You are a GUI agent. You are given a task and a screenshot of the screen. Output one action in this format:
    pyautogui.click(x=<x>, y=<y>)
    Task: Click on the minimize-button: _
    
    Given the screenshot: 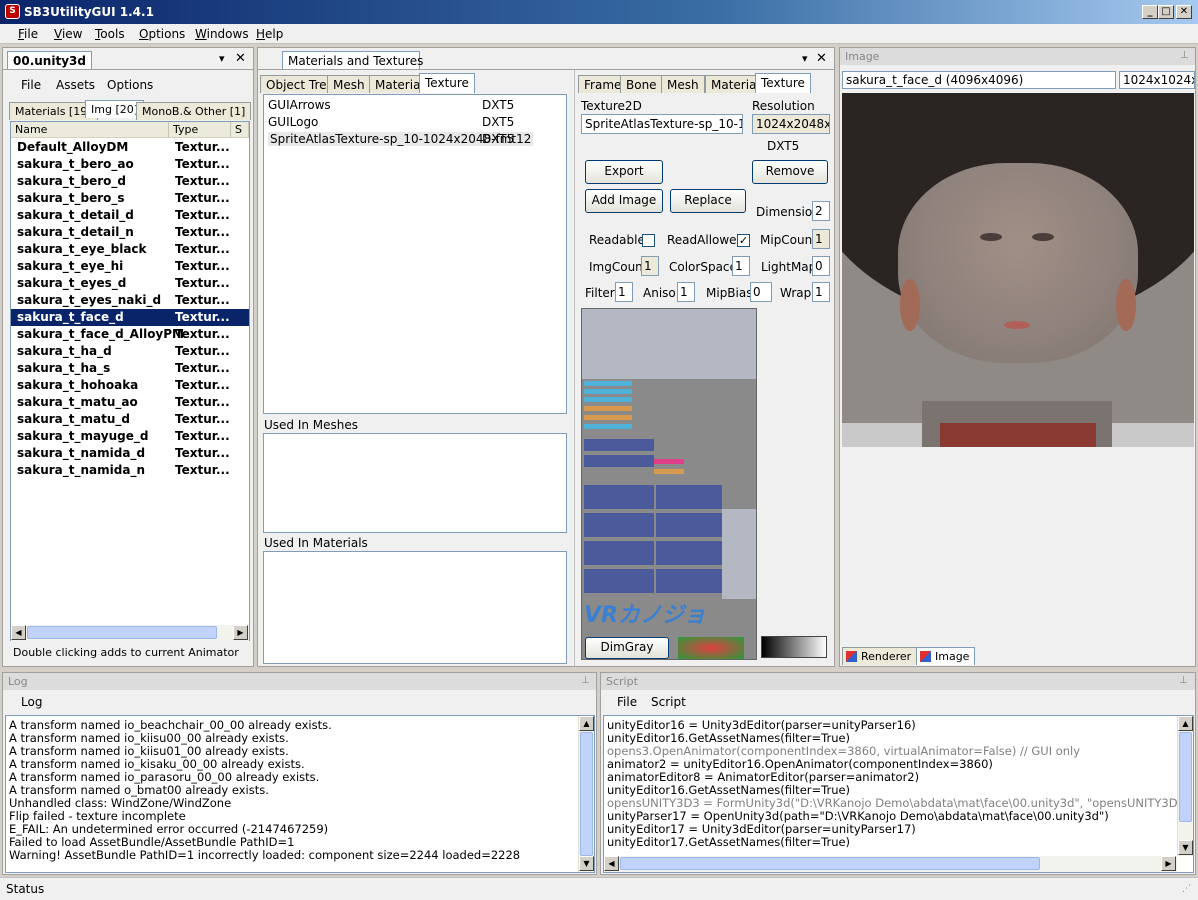 What is the action you would take?
    pyautogui.click(x=1150, y=12)
    